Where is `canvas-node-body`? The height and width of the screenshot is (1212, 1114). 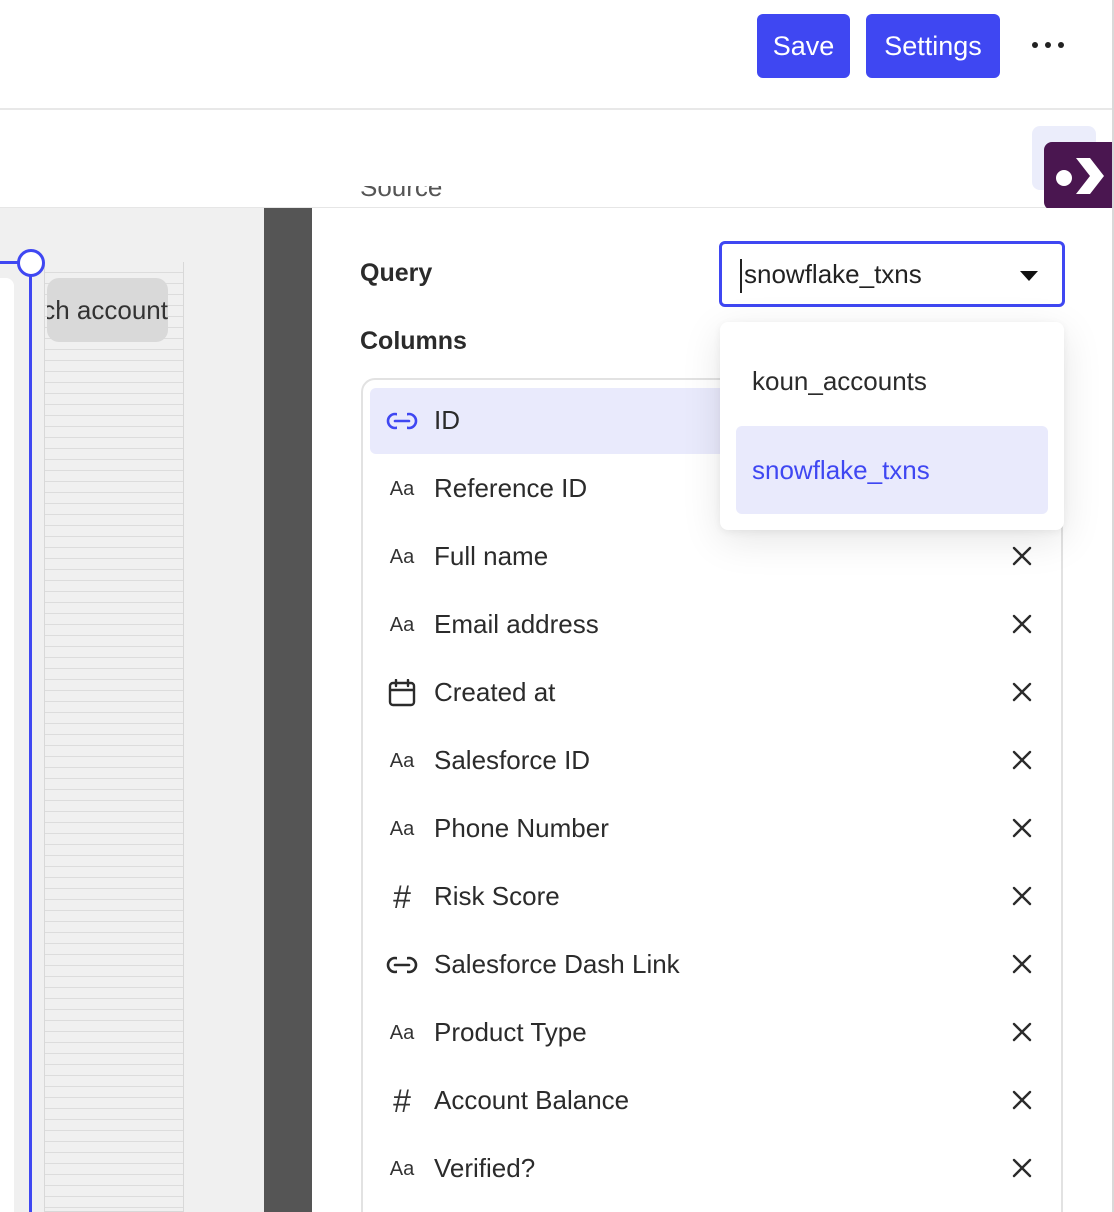 canvas-node-body is located at coordinates (114, 737).